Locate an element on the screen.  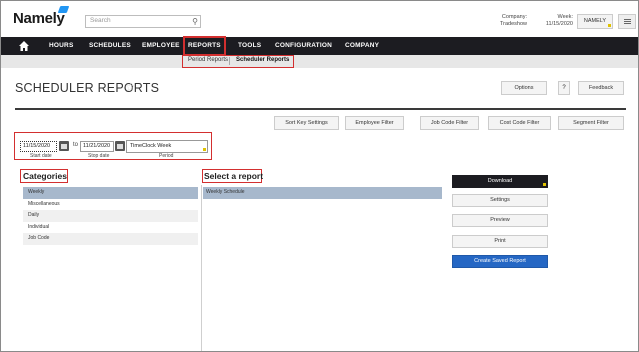
subnav-scheduler-reports: Scheduler Reports is located at coordinates (262, 60).